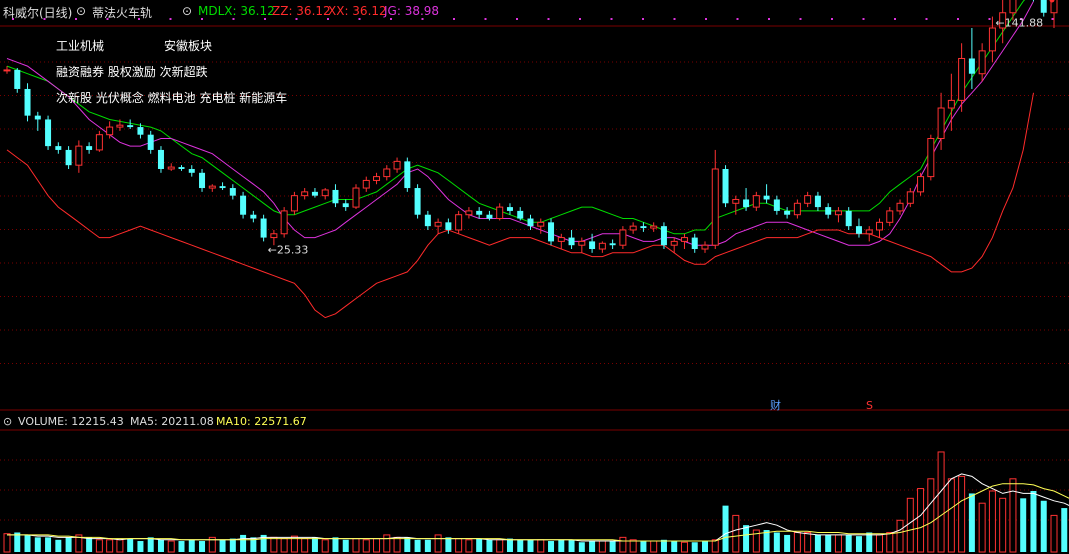 The width and height of the screenshot is (1069, 554). Describe the element at coordinates (775, 405) in the screenshot. I see `finance-report-marker: 财` at that location.